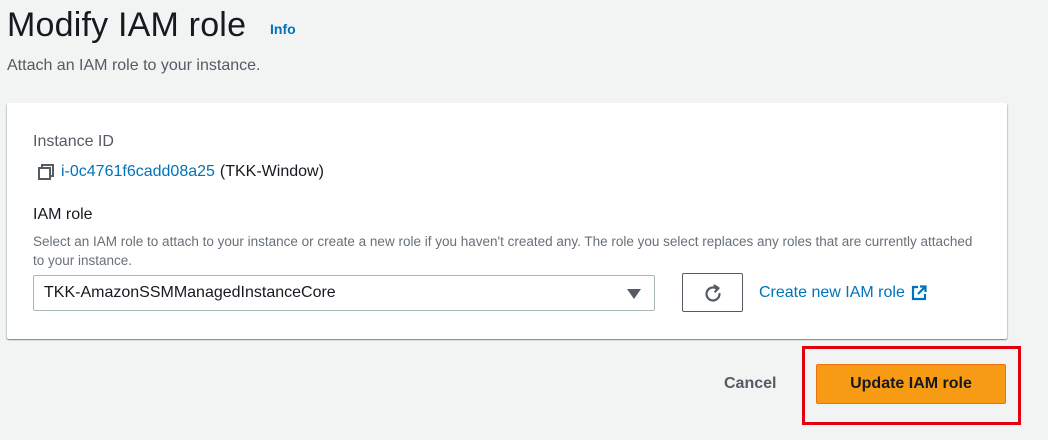 This screenshot has width=1048, height=440. Describe the element at coordinates (344, 293) in the screenshot. I see `iam-role-select: TKK-AmazonSSMManagedInstanceCore` at that location.